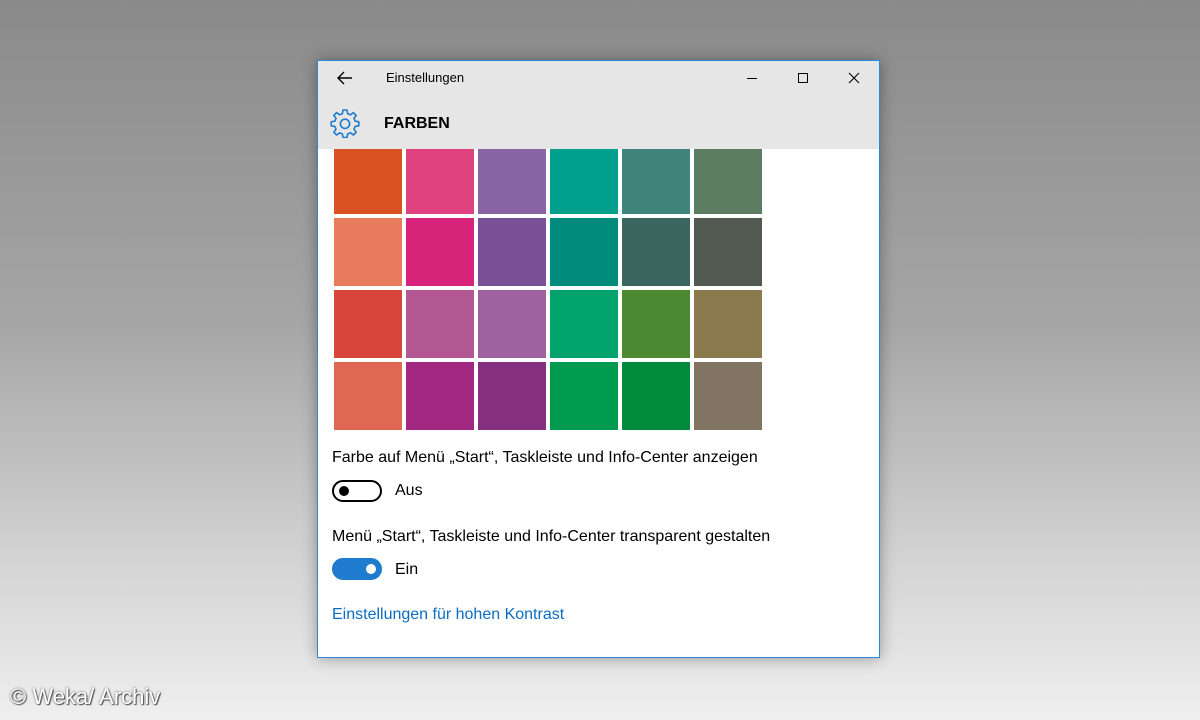 The image size is (1200, 720). I want to click on show-color-toggle-state: Aus, so click(409, 490).